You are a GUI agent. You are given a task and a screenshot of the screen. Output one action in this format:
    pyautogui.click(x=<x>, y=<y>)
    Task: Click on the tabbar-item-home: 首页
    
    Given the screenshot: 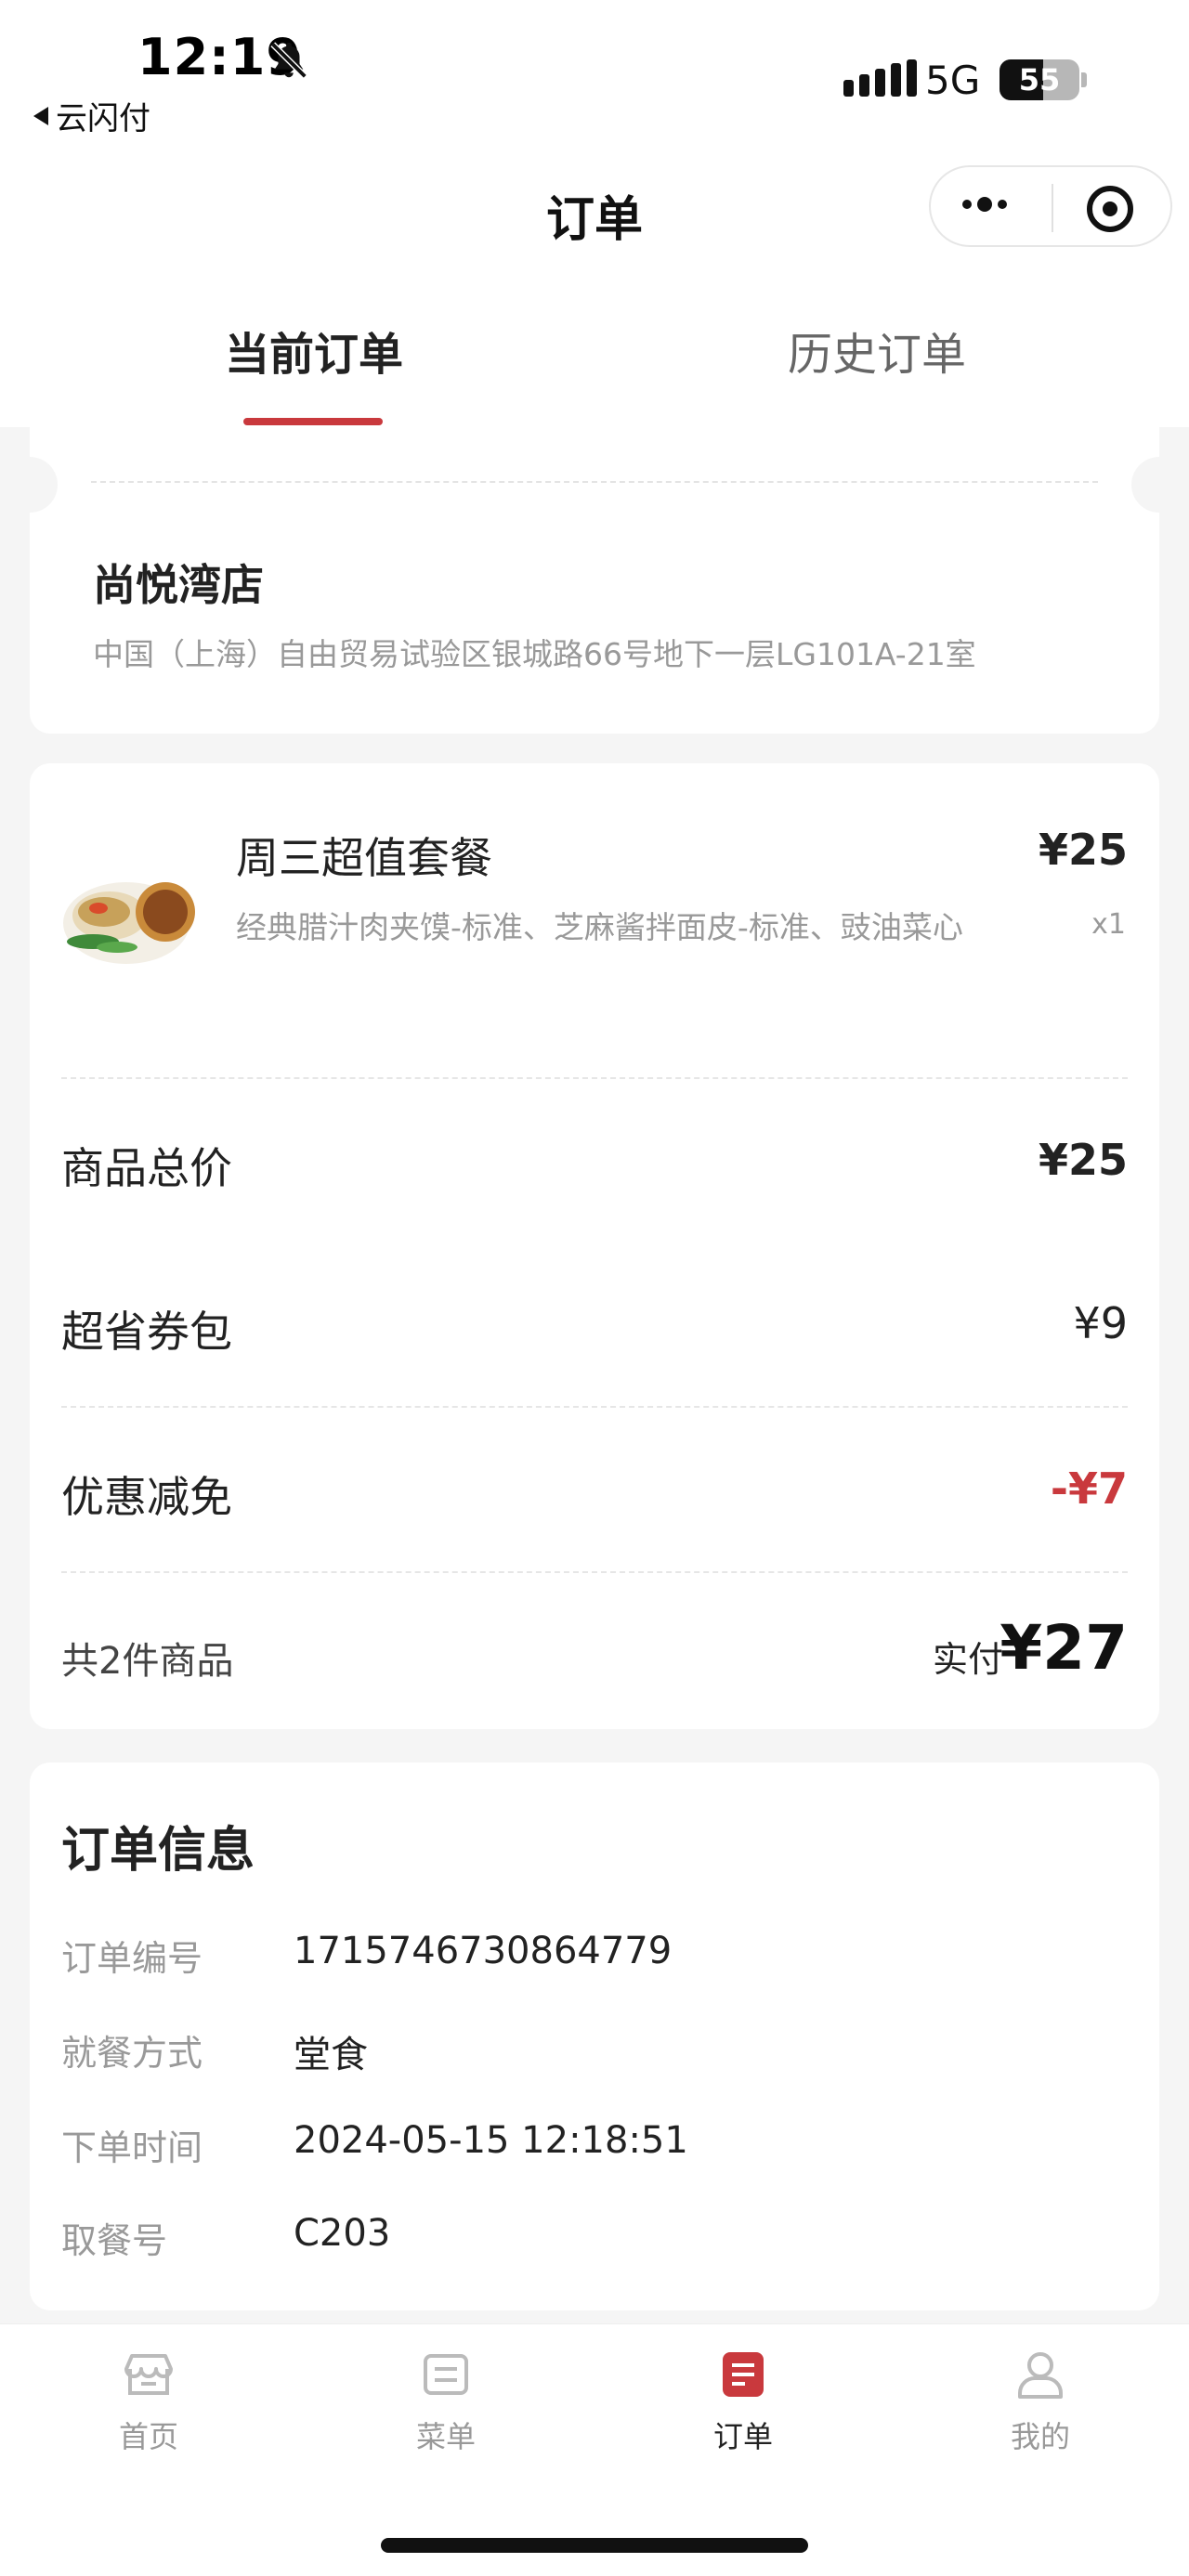 What is the action you would take?
    pyautogui.click(x=148, y=2400)
    